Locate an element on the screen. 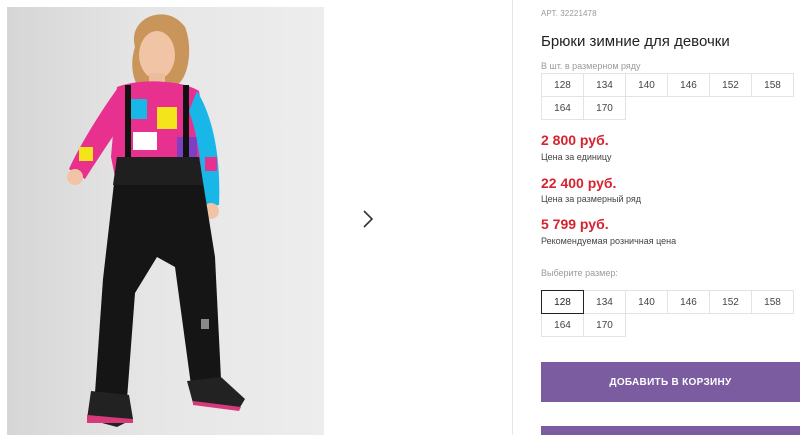  size-option: 164 is located at coordinates (562, 325).